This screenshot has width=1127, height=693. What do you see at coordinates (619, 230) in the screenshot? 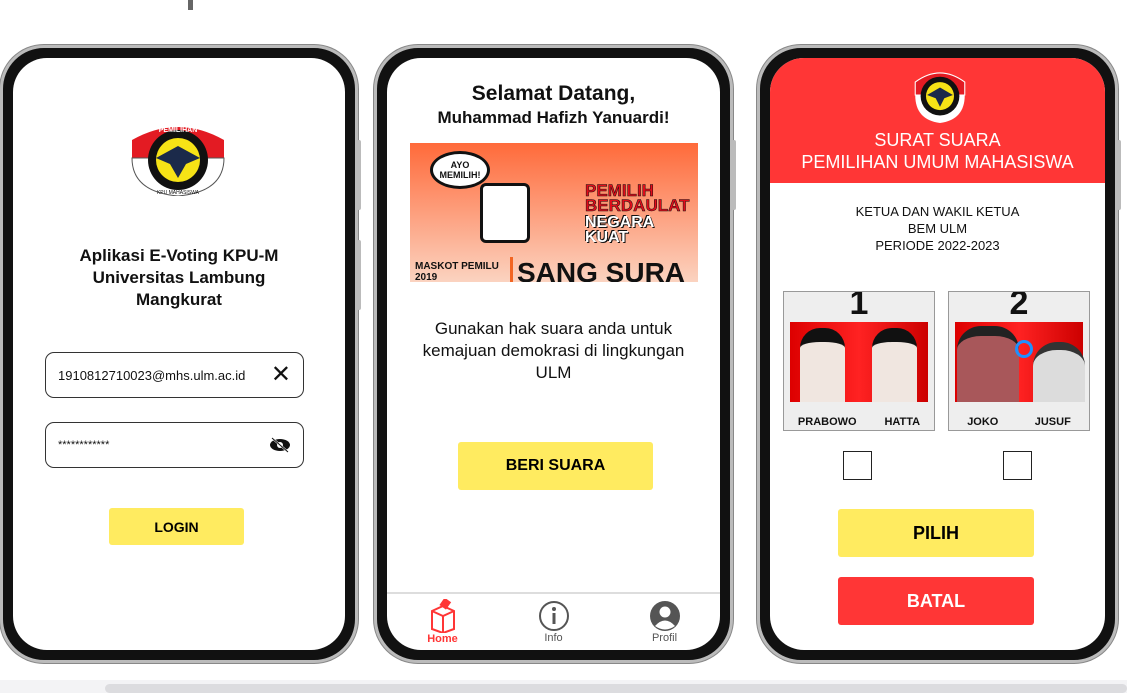
I see `banner-slogan2: NEGARA KUAT` at bounding box center [619, 230].